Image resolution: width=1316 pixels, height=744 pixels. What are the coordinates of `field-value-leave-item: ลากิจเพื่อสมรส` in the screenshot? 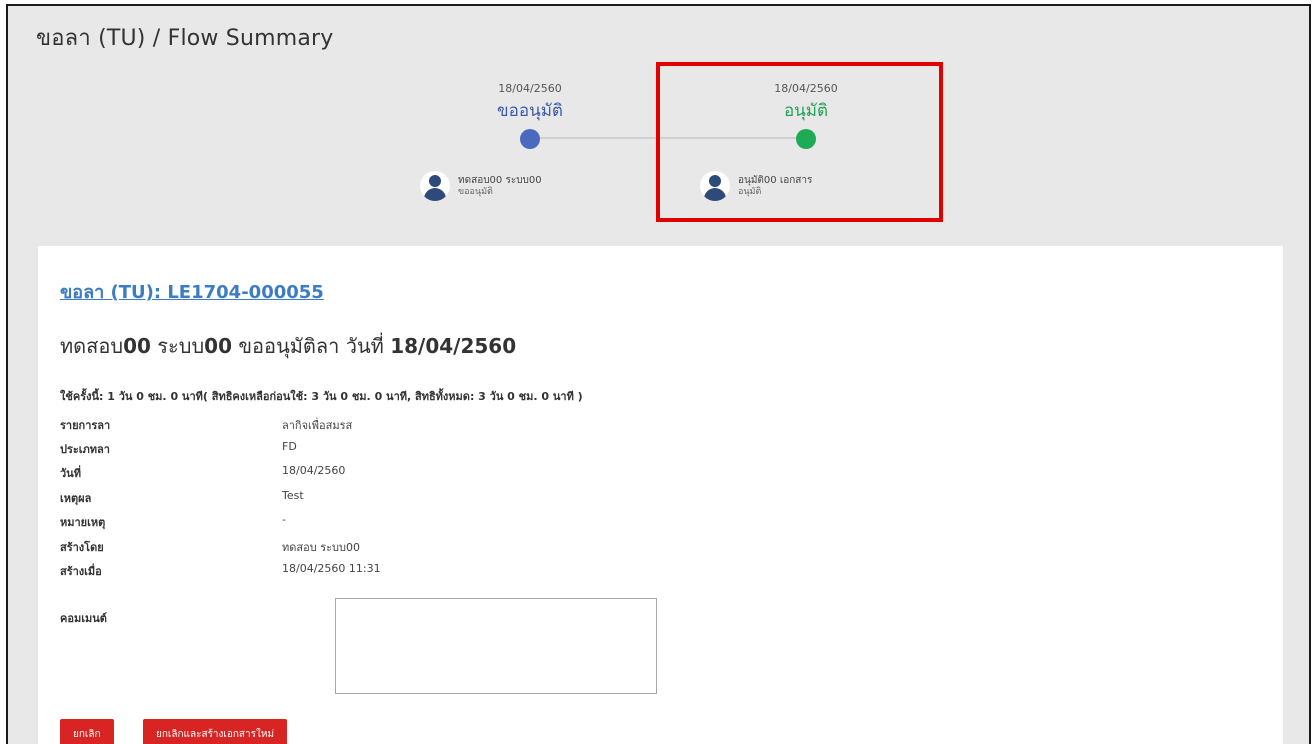 It's located at (317, 425).